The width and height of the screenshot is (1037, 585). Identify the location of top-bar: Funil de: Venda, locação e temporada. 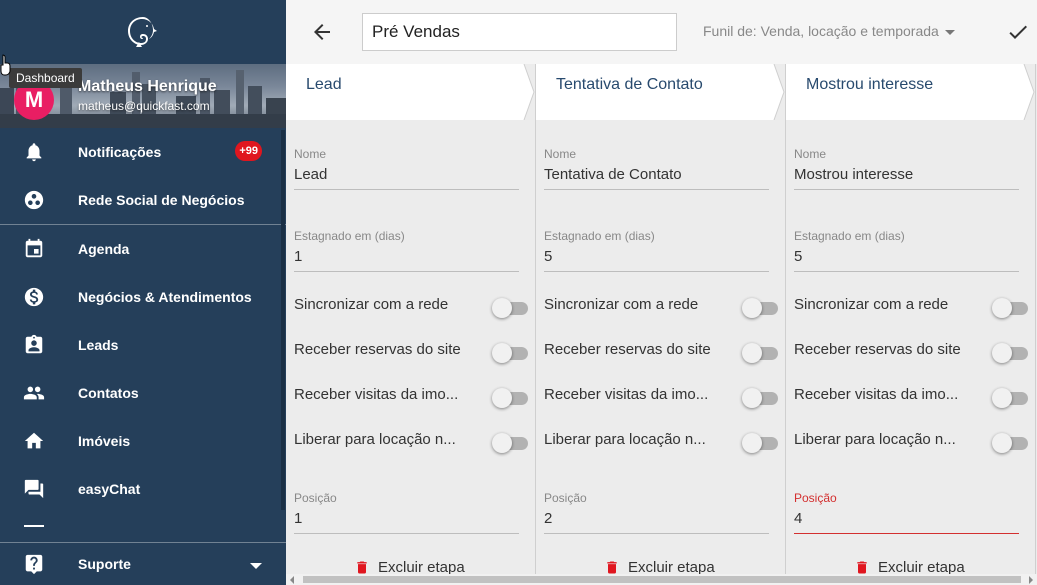
(661, 32).